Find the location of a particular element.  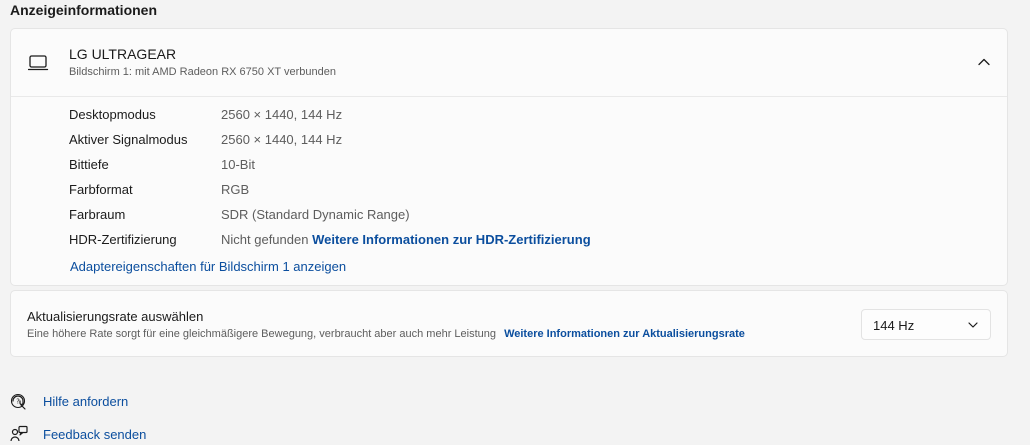

info-label: HDR-Zertifizierung is located at coordinates (123, 239).